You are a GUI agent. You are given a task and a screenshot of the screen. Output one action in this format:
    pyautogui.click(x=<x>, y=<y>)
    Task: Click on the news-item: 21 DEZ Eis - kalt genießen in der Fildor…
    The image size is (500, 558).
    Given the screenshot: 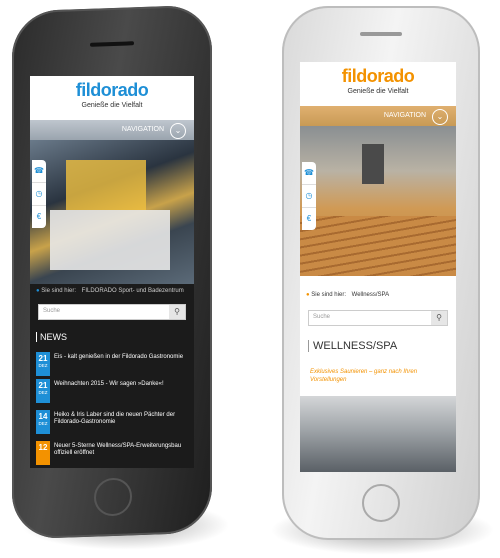 What is the action you would take?
    pyautogui.click(x=113, y=365)
    